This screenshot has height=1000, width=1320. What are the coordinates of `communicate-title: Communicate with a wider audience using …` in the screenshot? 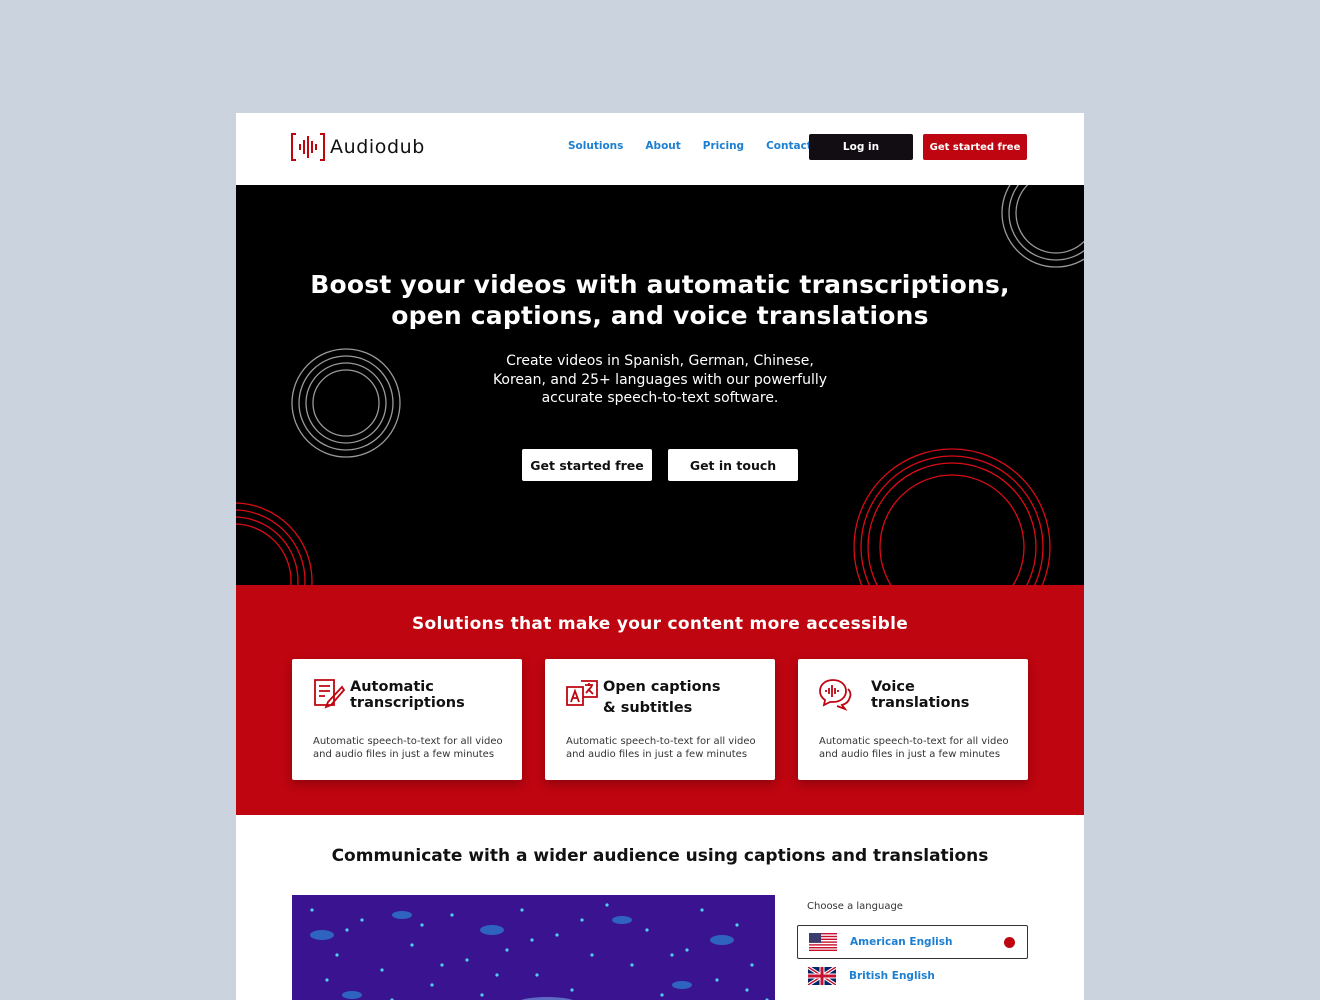 It's located at (660, 856).